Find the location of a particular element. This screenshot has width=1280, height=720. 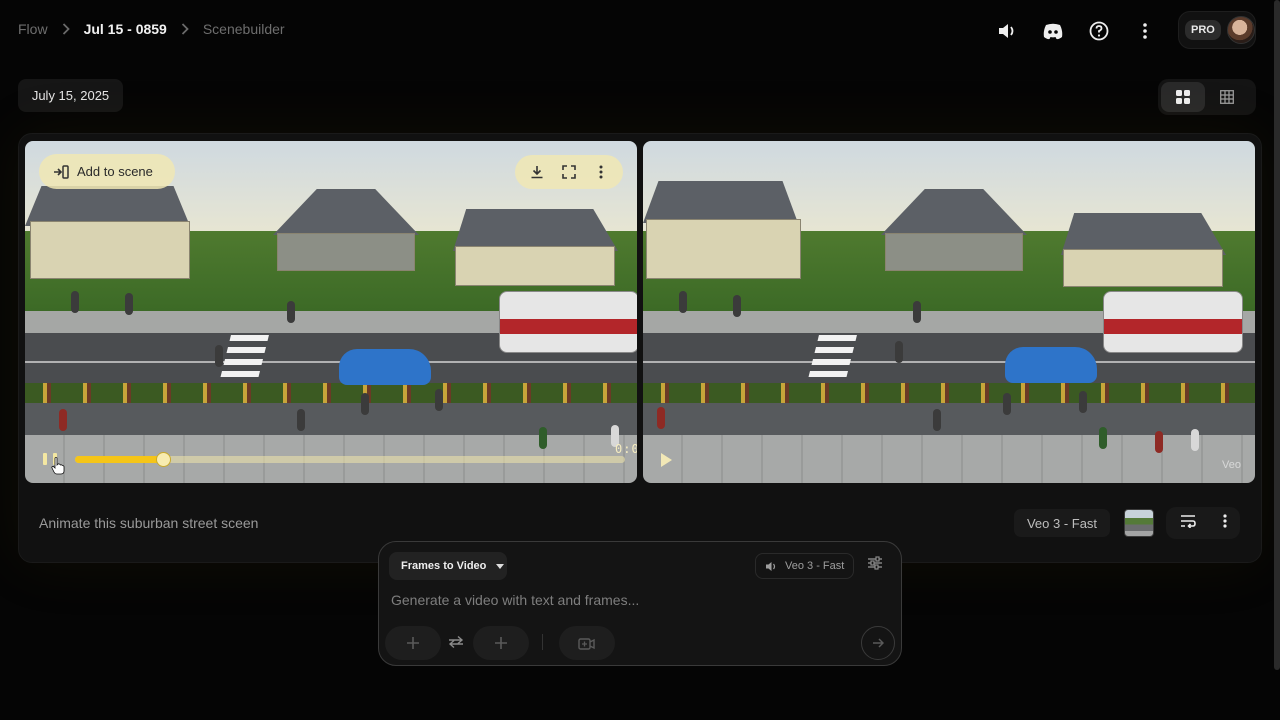

swap-frames-icon is located at coordinates (456, 644).